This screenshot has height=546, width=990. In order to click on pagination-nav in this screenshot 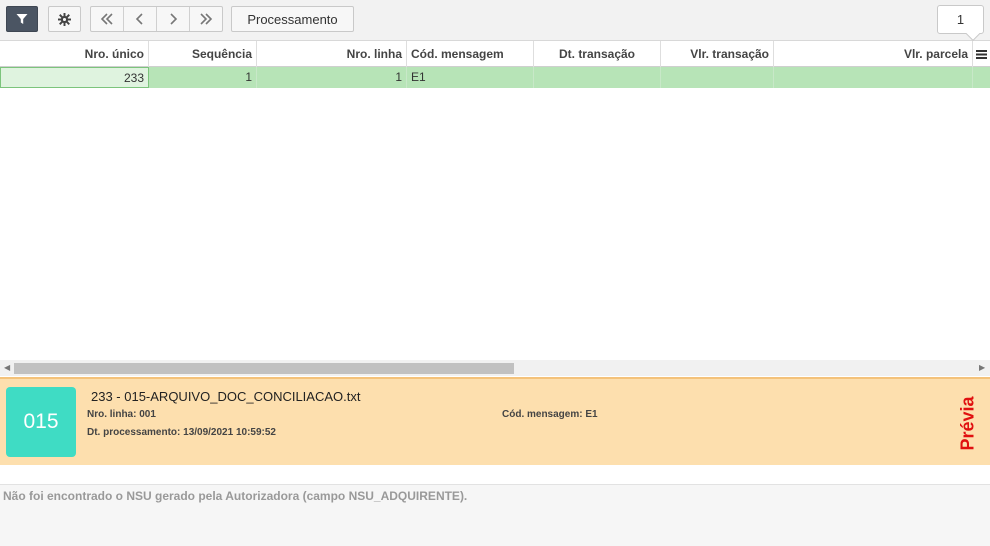, I will do `click(156, 19)`.